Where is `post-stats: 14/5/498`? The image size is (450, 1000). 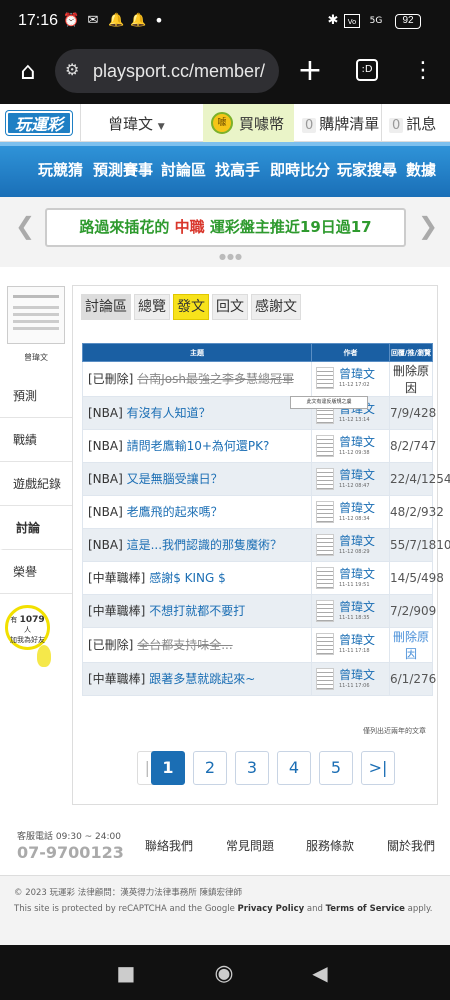
post-stats: 14/5/498 is located at coordinates (416, 578).